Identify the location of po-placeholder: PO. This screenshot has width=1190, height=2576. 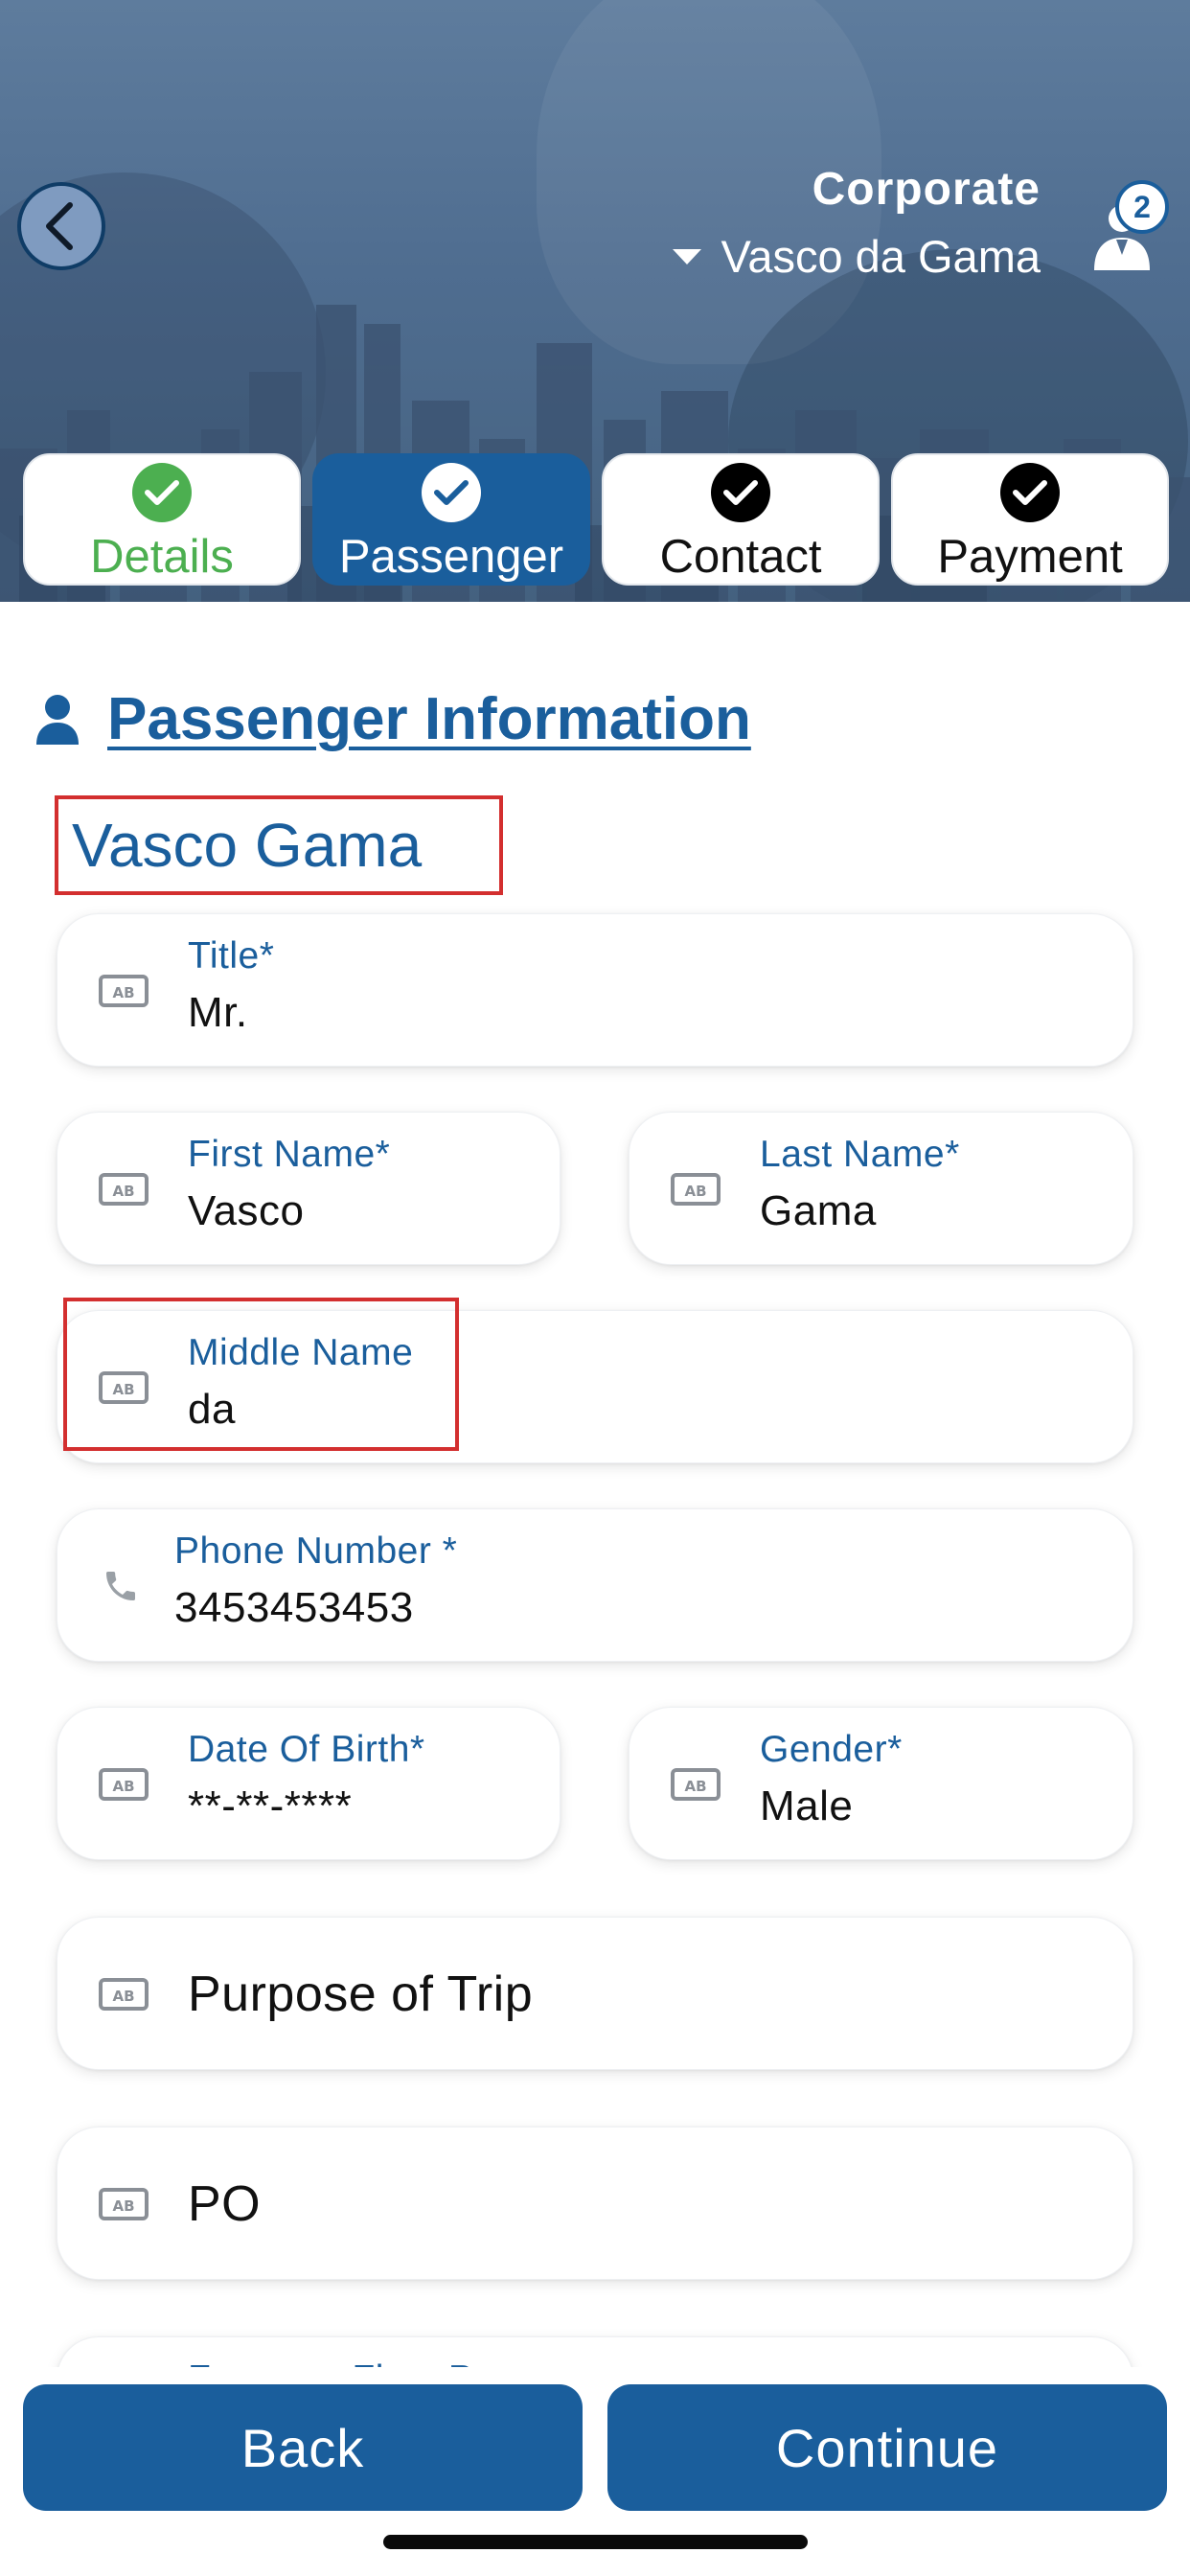
(225, 2204).